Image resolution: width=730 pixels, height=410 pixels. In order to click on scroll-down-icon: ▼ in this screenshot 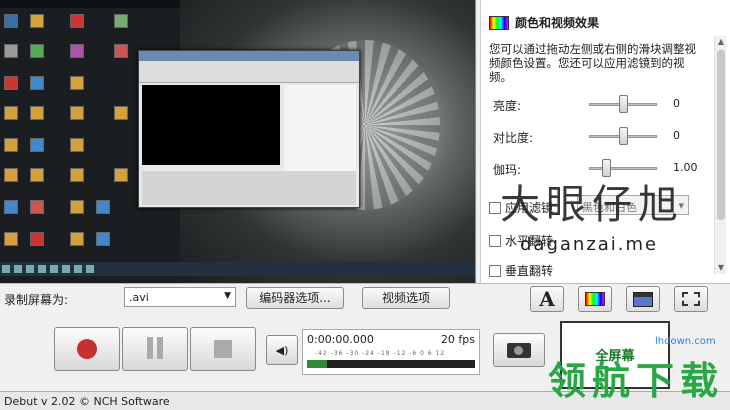, I will do `click(721, 268)`.